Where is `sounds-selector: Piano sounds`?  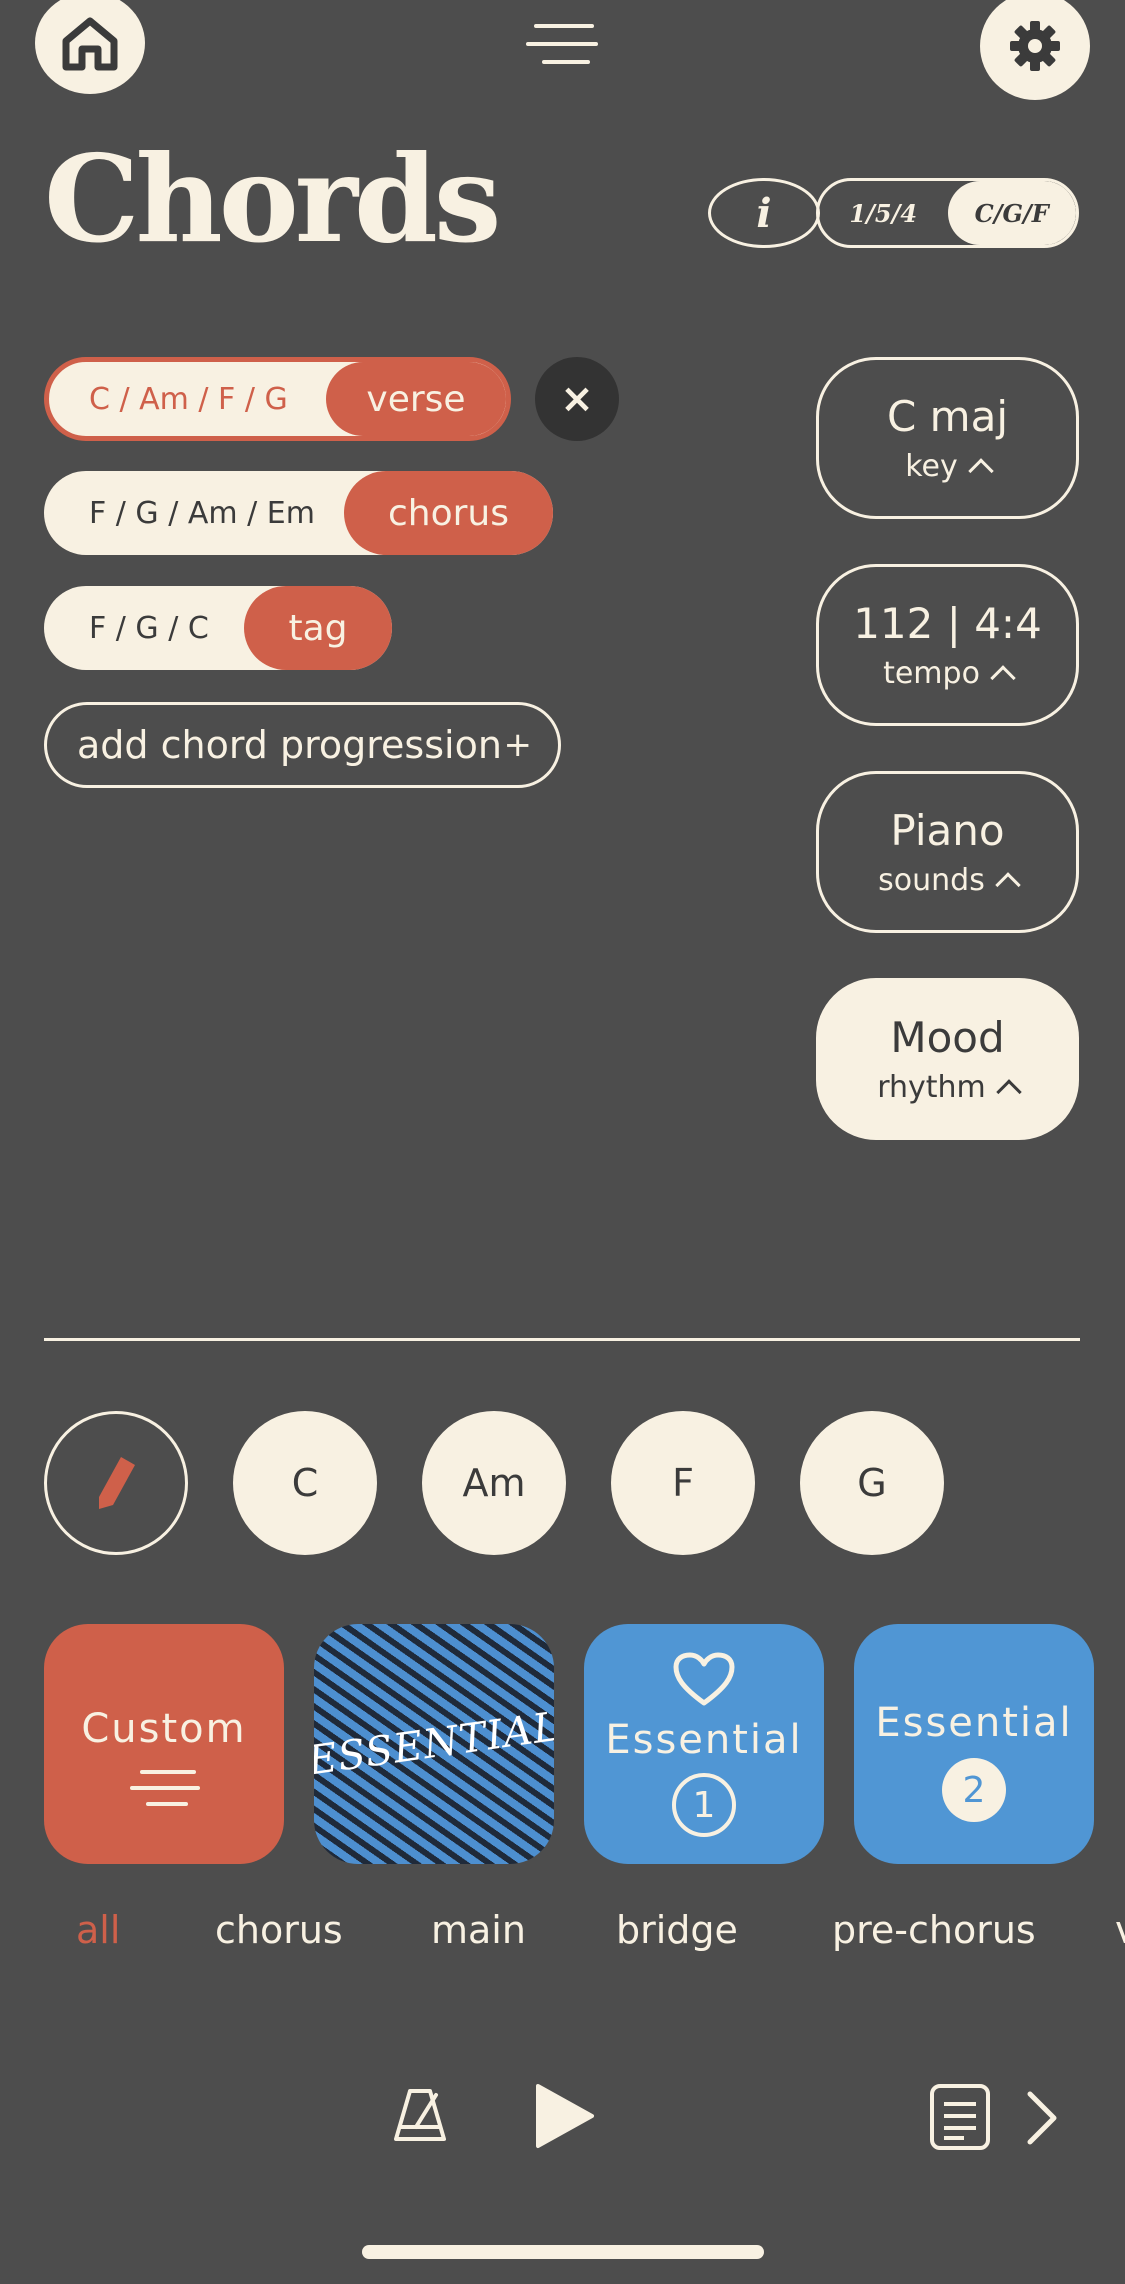 sounds-selector: Piano sounds is located at coordinates (947, 852).